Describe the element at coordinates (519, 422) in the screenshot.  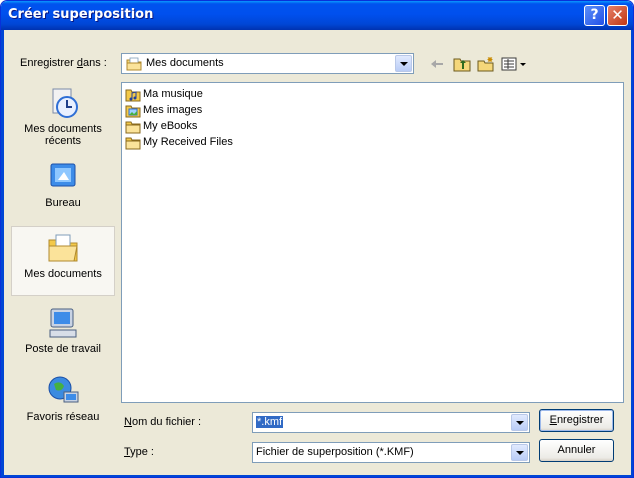
I see `filename-dropdown-arrow` at that location.